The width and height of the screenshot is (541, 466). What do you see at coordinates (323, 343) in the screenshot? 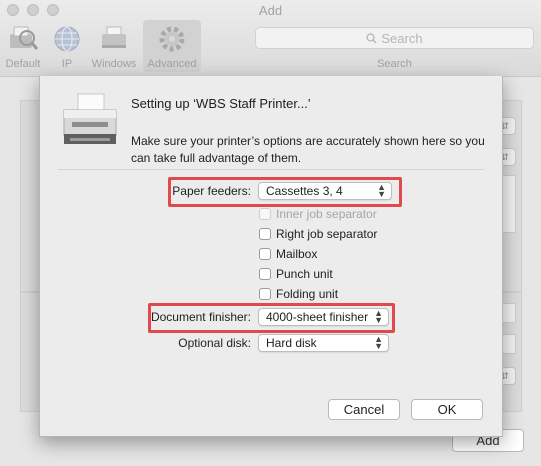
I see `optional-disk-popup: Hard disk ▲ ▼` at bounding box center [323, 343].